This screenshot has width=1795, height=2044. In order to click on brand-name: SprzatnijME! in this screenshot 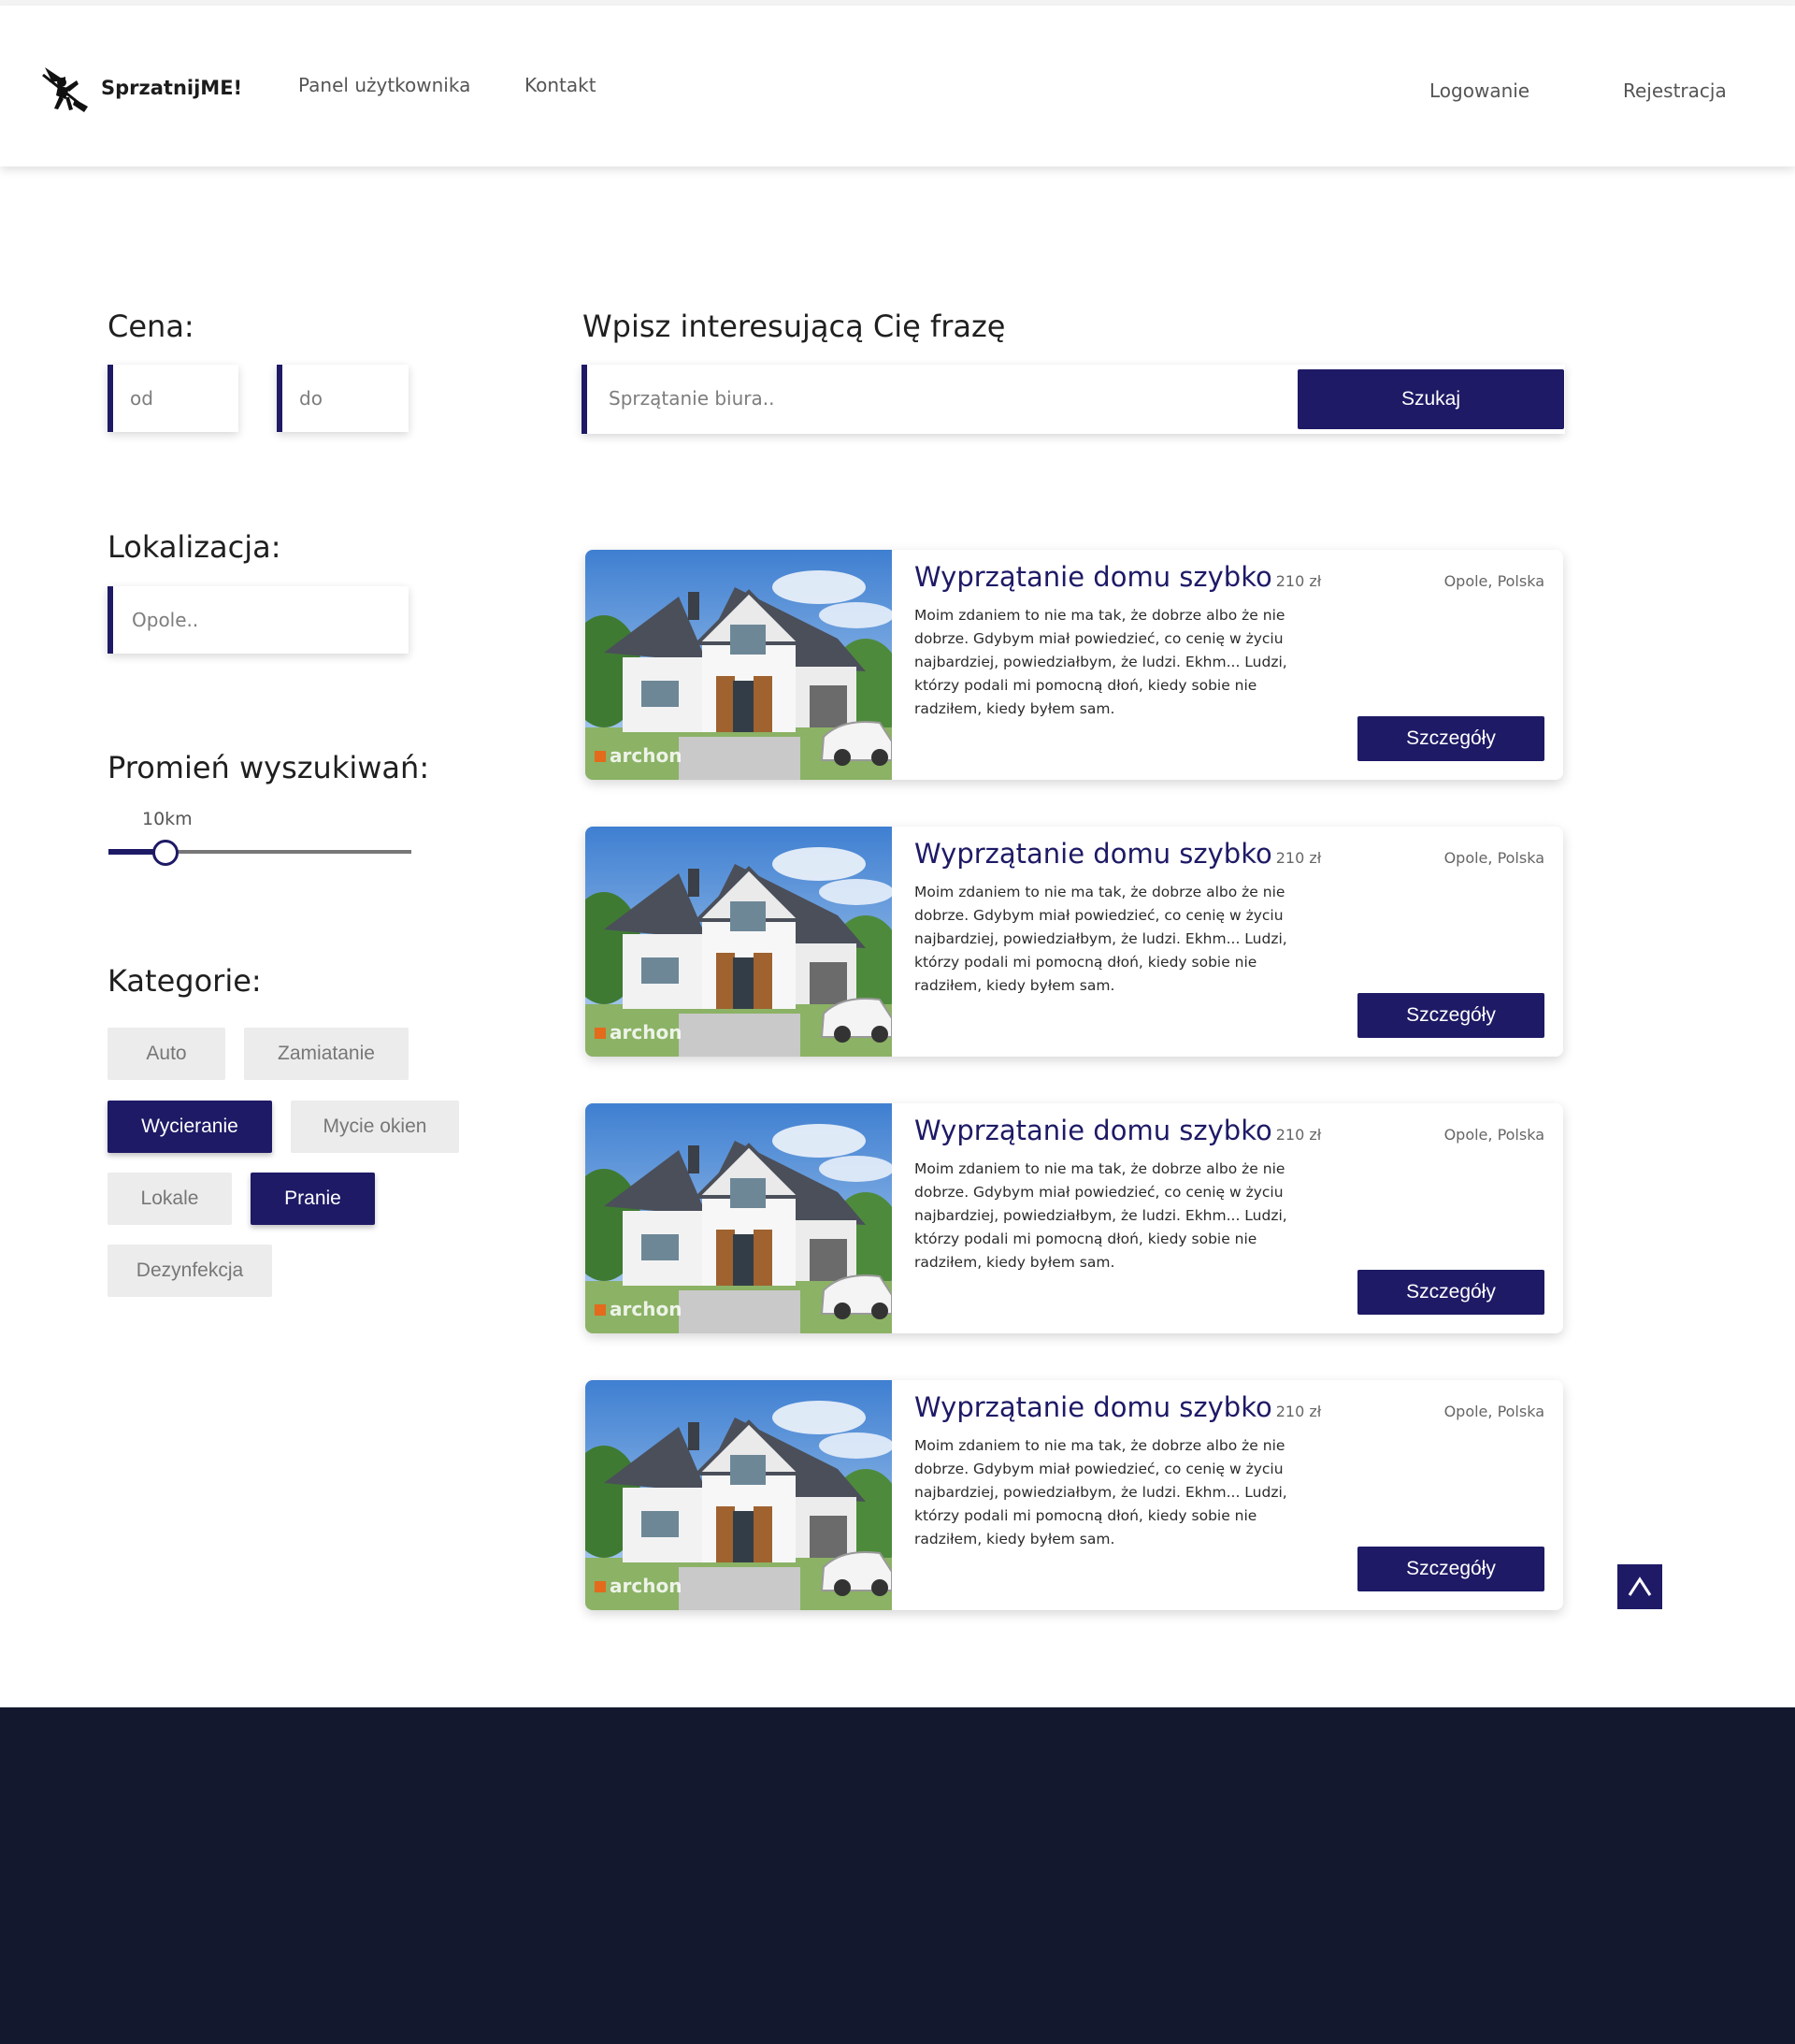, I will do `click(172, 88)`.